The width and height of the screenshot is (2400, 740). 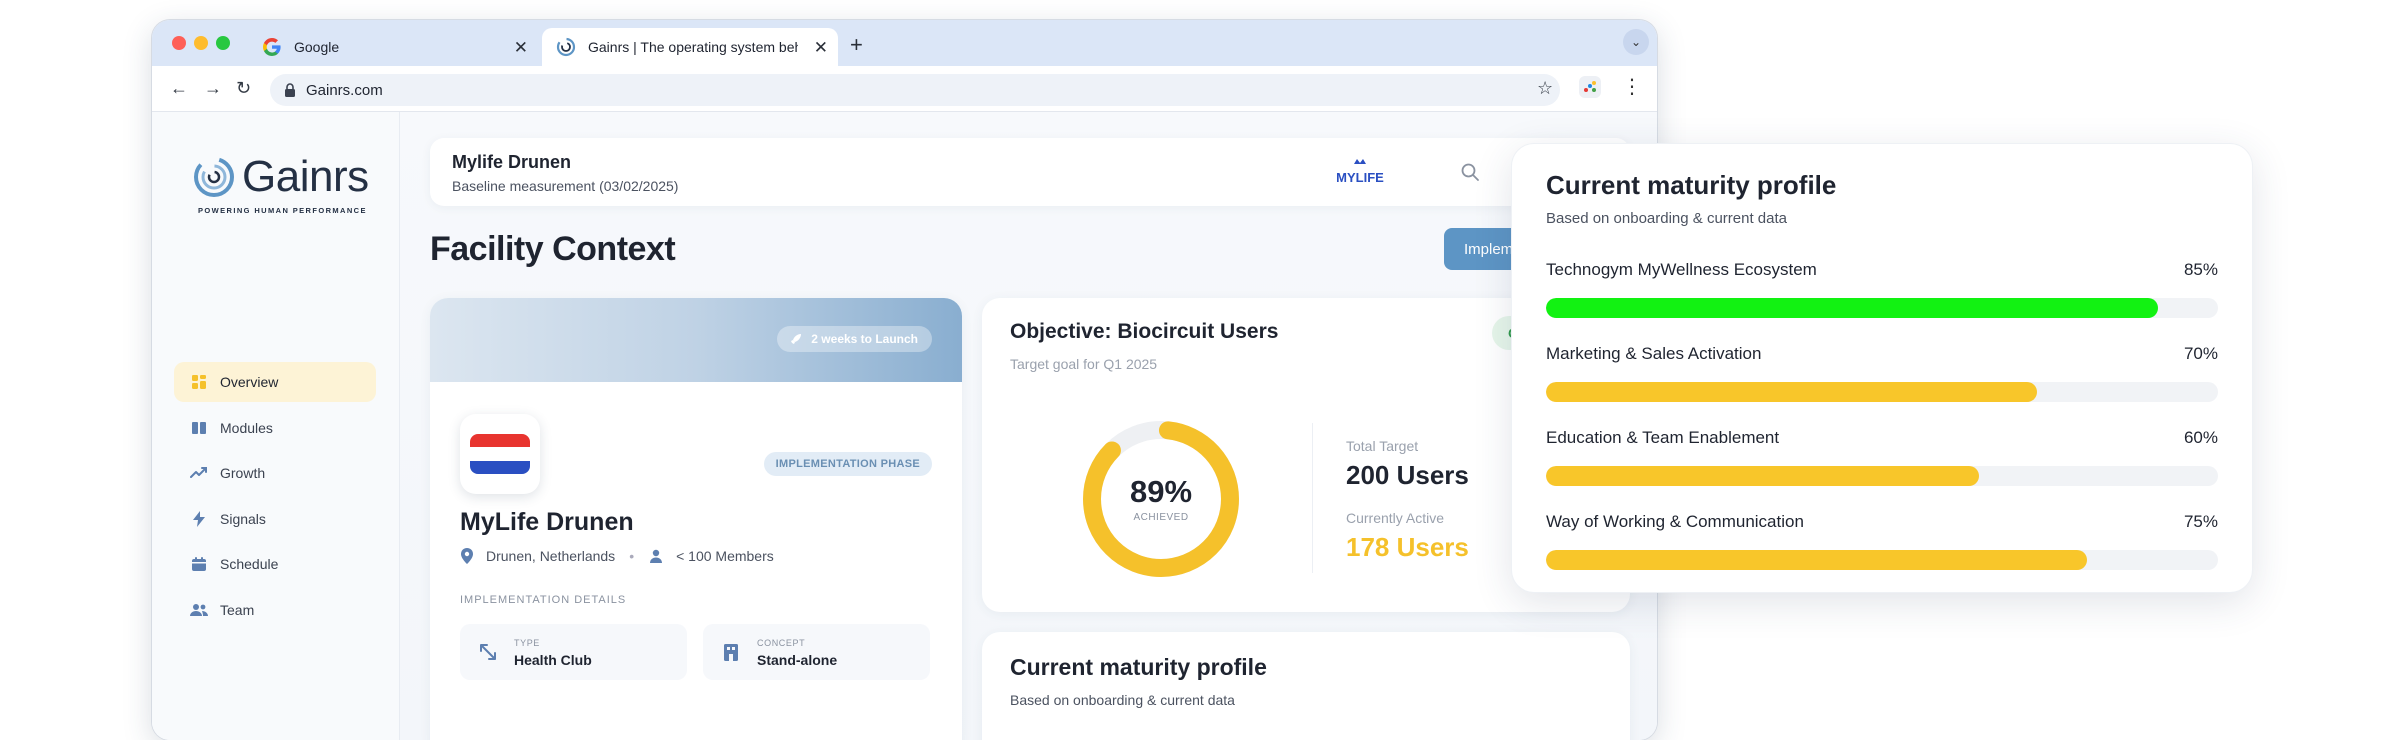 I want to click on launch-badge-text: 2 weeks to Launch, so click(x=864, y=339).